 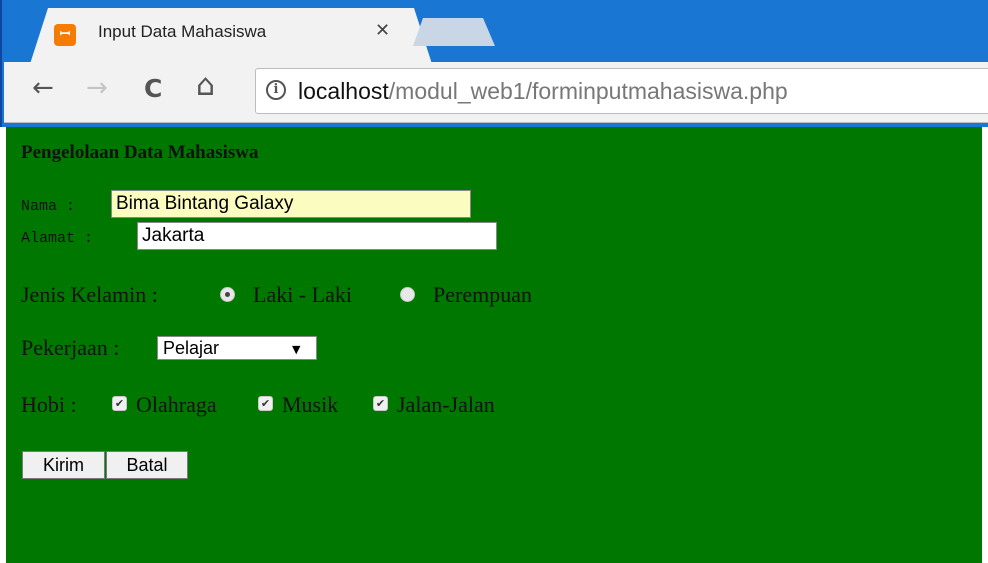 I want to click on pekerjaan-selected-value: Pelajar, so click(x=191, y=348).